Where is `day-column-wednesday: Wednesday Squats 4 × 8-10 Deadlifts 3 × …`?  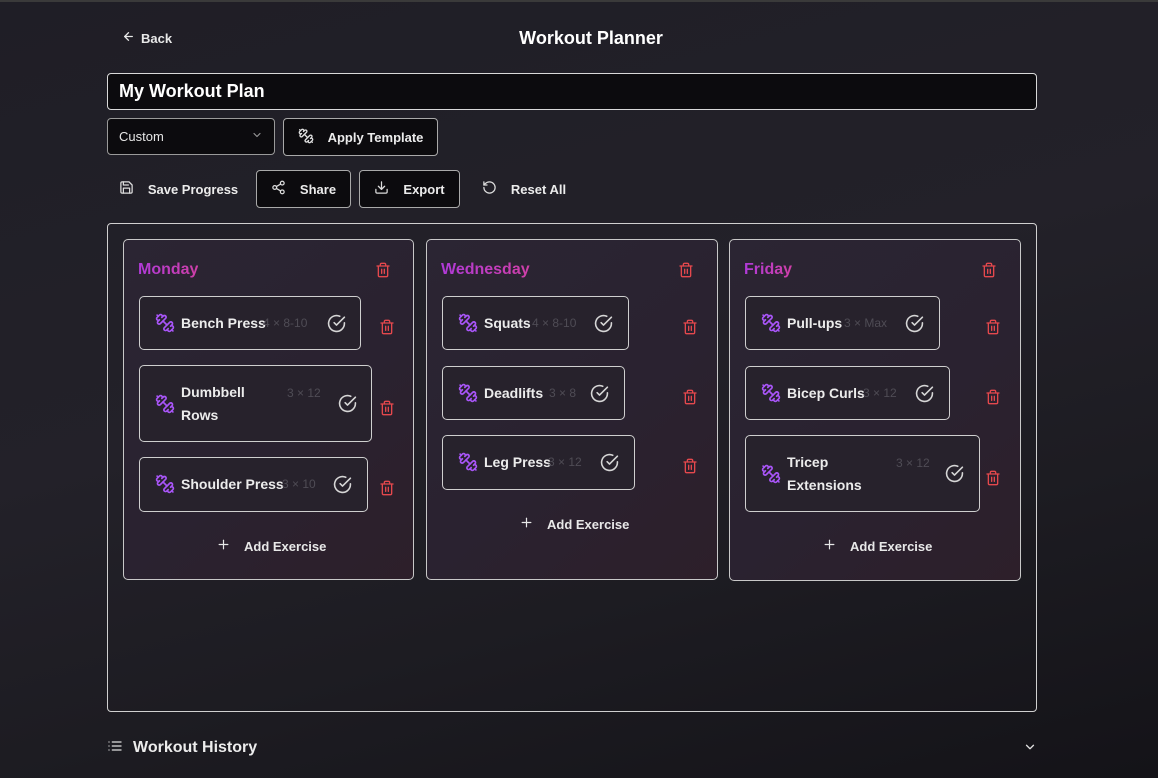
day-column-wednesday: Wednesday Squats 4 × 8-10 Deadlifts 3 × … is located at coordinates (572, 409).